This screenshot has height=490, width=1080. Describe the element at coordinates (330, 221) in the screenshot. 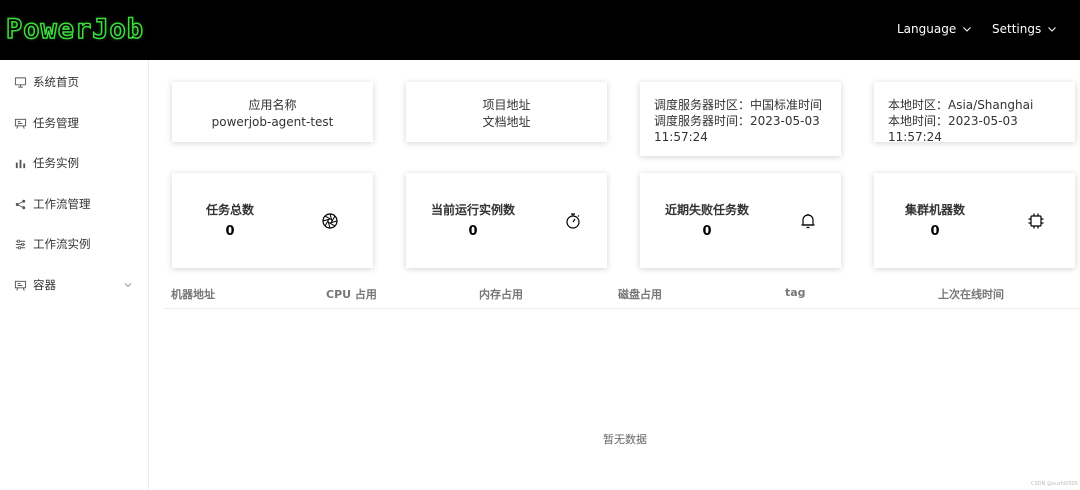

I see `aperture-icon` at that location.